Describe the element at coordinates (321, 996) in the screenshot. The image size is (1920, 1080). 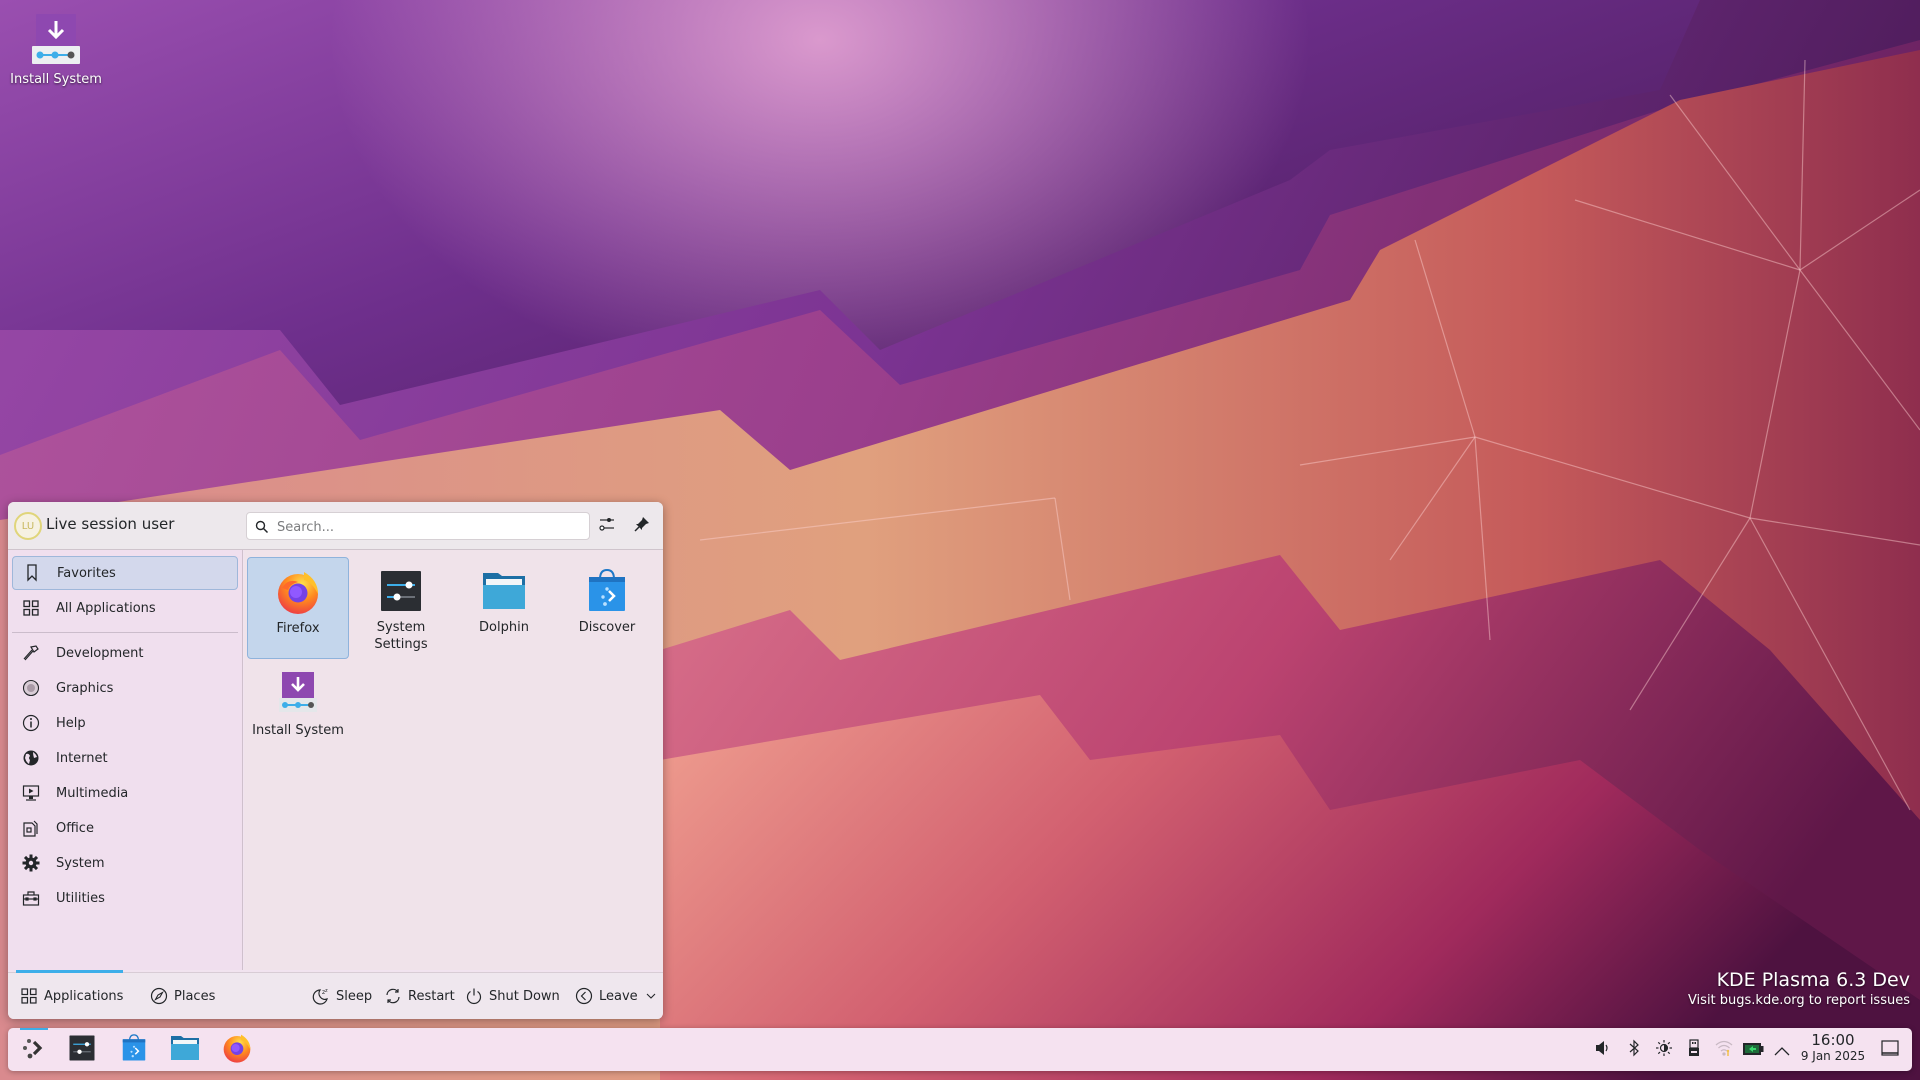
I see `sleep-icon: zz` at that location.